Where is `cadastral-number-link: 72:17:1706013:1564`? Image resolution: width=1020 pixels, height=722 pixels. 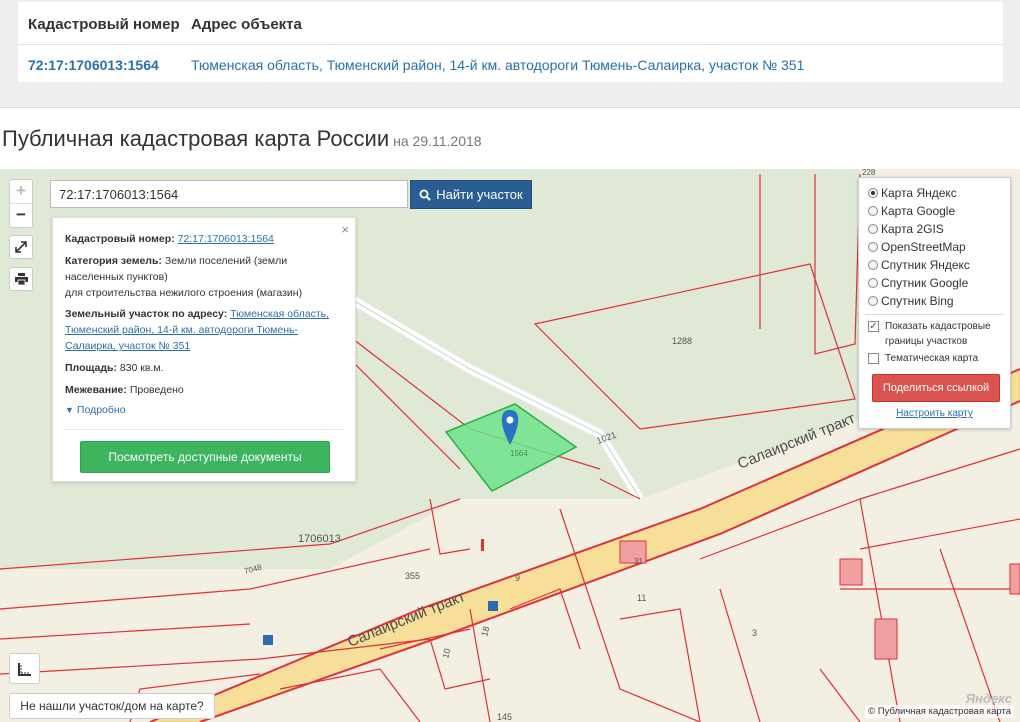
cadastral-number-link: 72:17:1706013:1564 is located at coordinates (93, 65).